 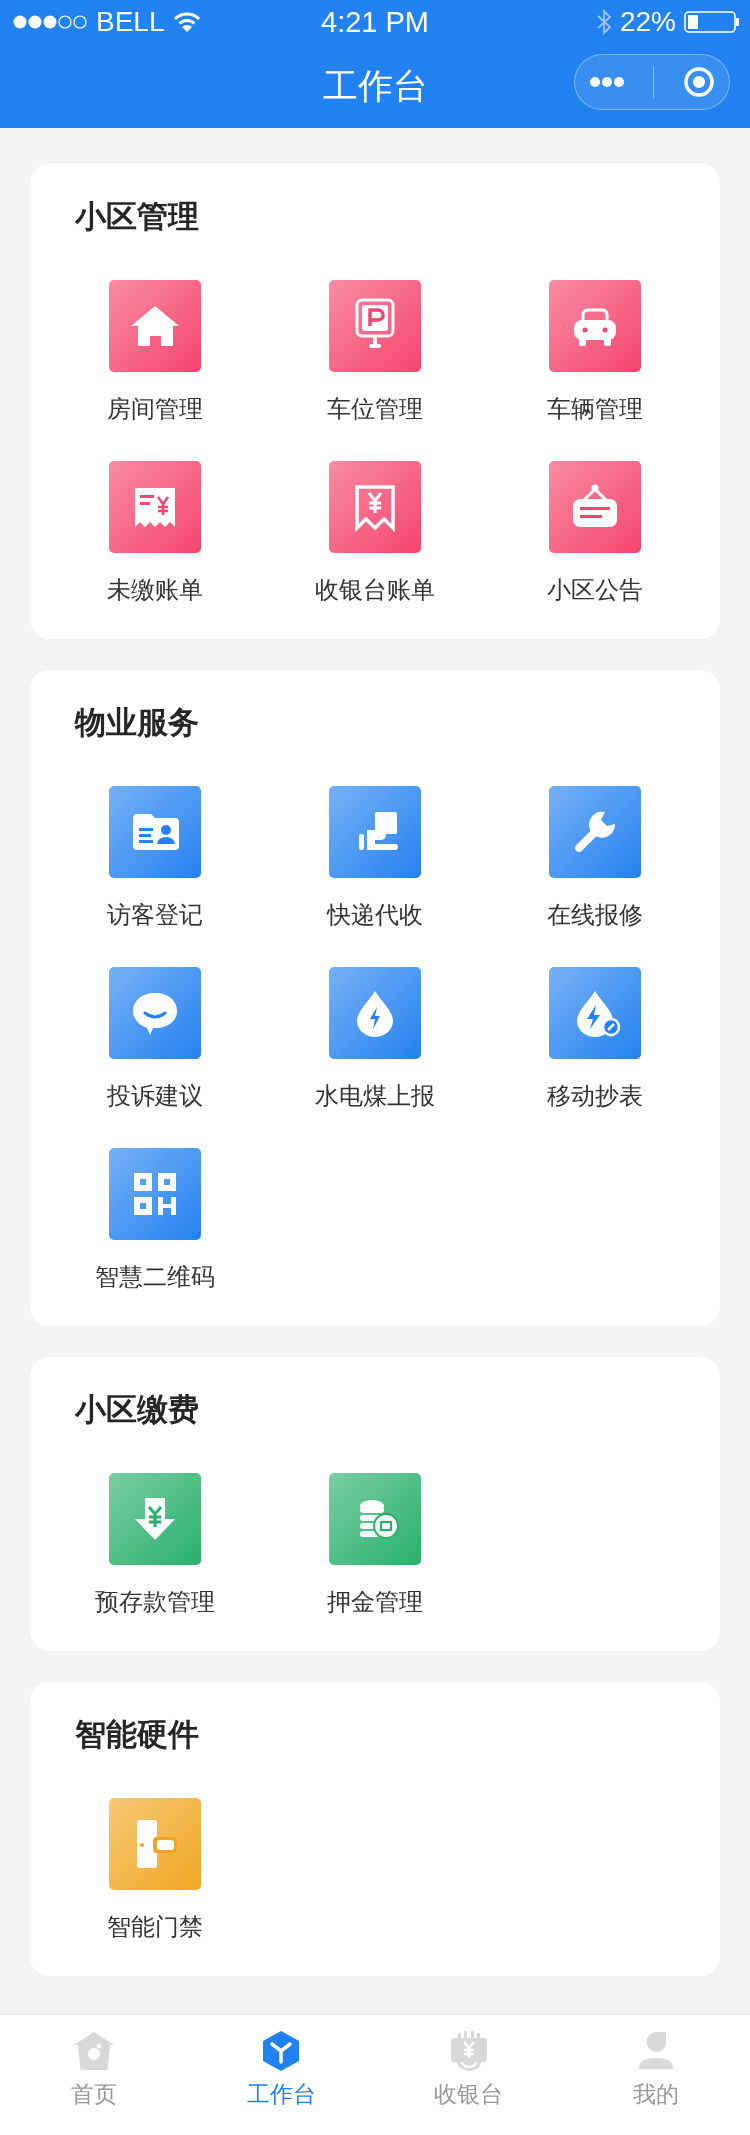 I want to click on grid-item: 智慧二维码, so click(x=155, y=1220).